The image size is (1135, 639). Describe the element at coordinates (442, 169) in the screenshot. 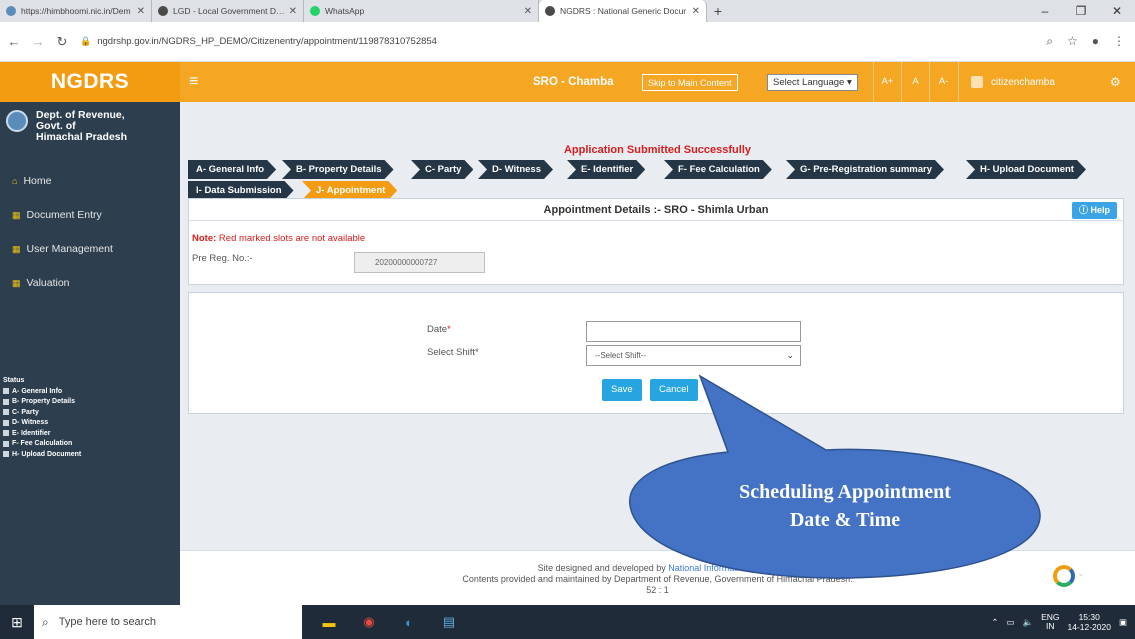

I see `step-party: C- Party` at that location.